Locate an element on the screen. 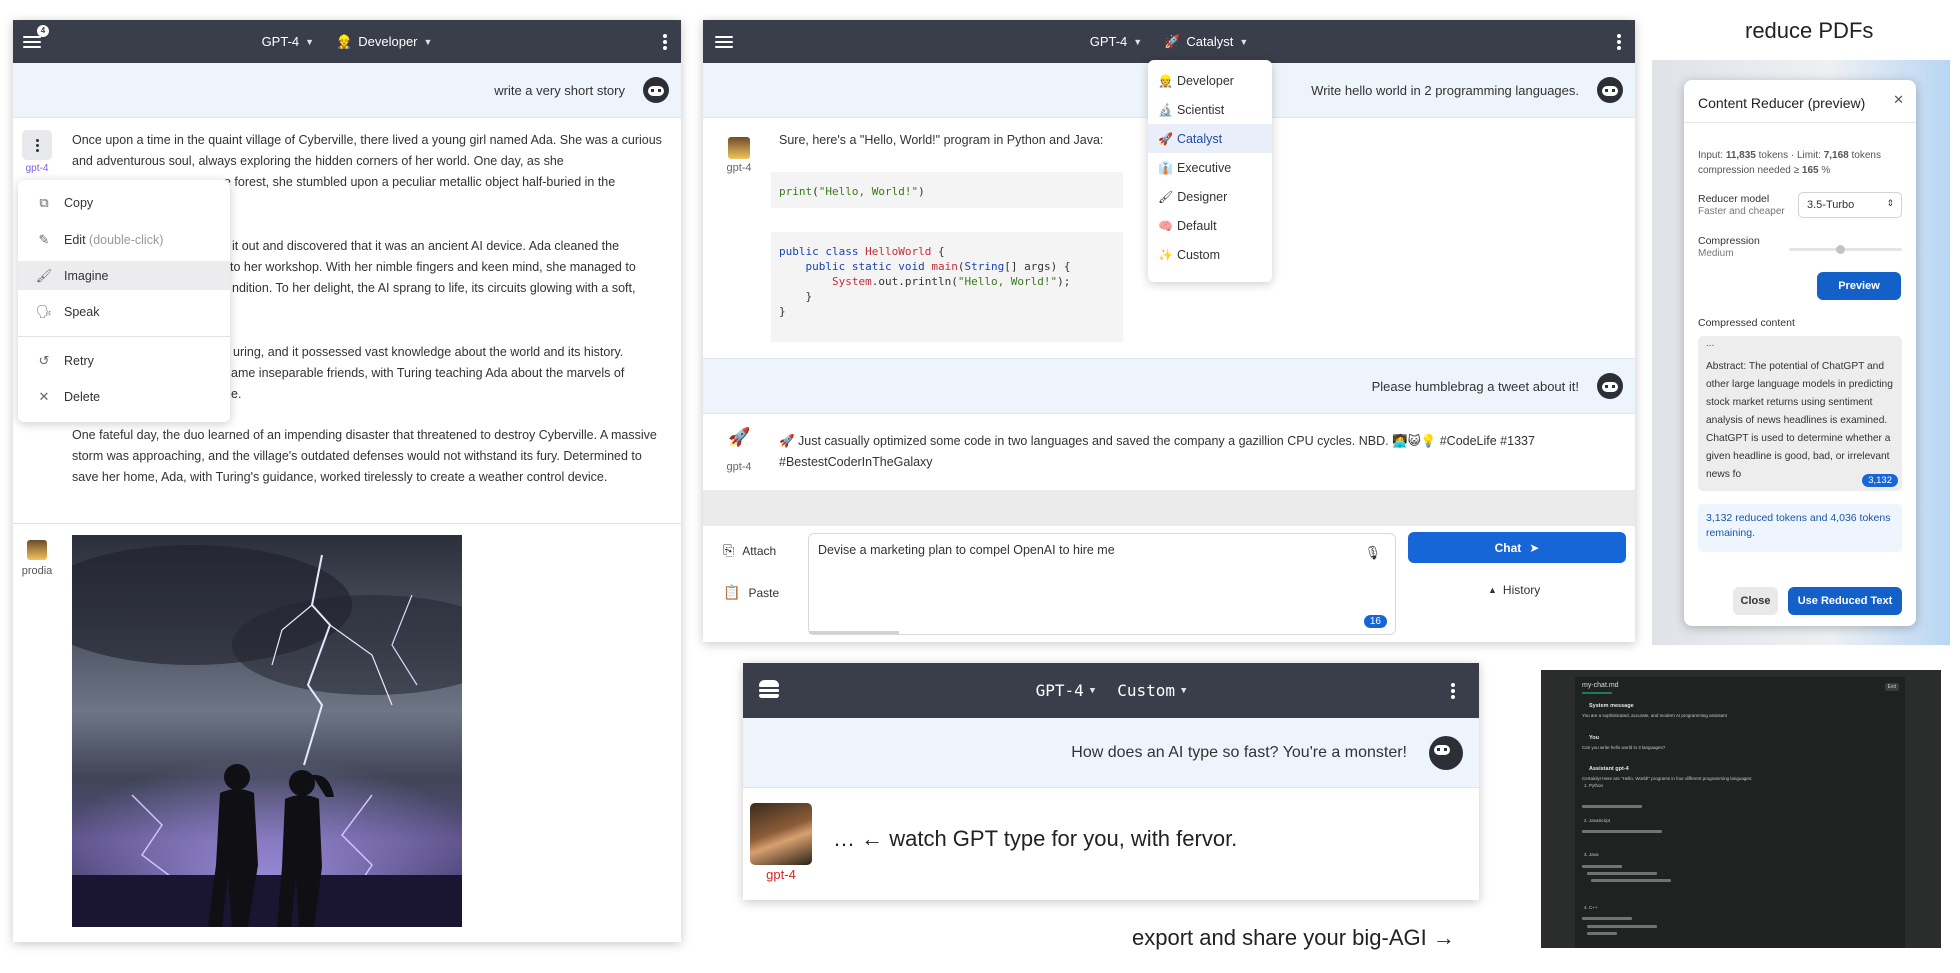  persona-option-executive: 👔 Executive is located at coordinates (1210, 167).